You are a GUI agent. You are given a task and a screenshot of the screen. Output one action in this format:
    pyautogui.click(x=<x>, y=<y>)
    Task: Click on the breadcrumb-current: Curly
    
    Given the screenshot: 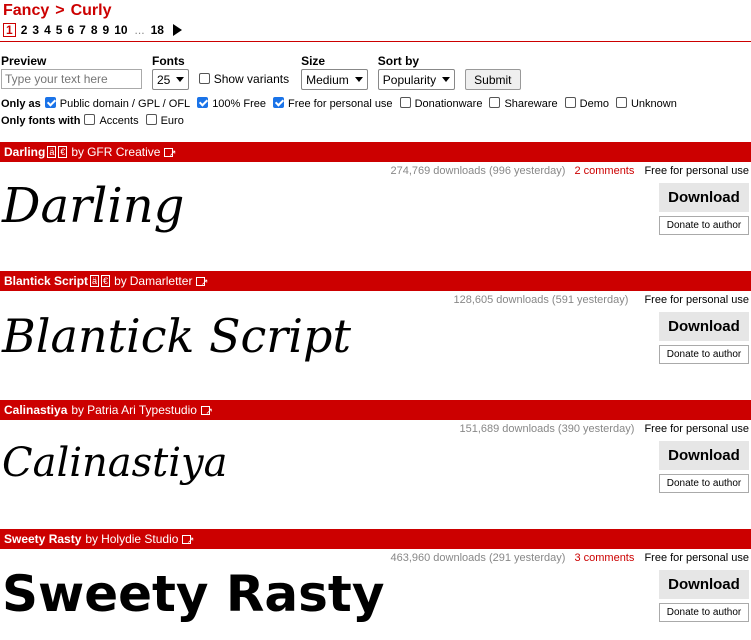 What is the action you would take?
    pyautogui.click(x=91, y=10)
    